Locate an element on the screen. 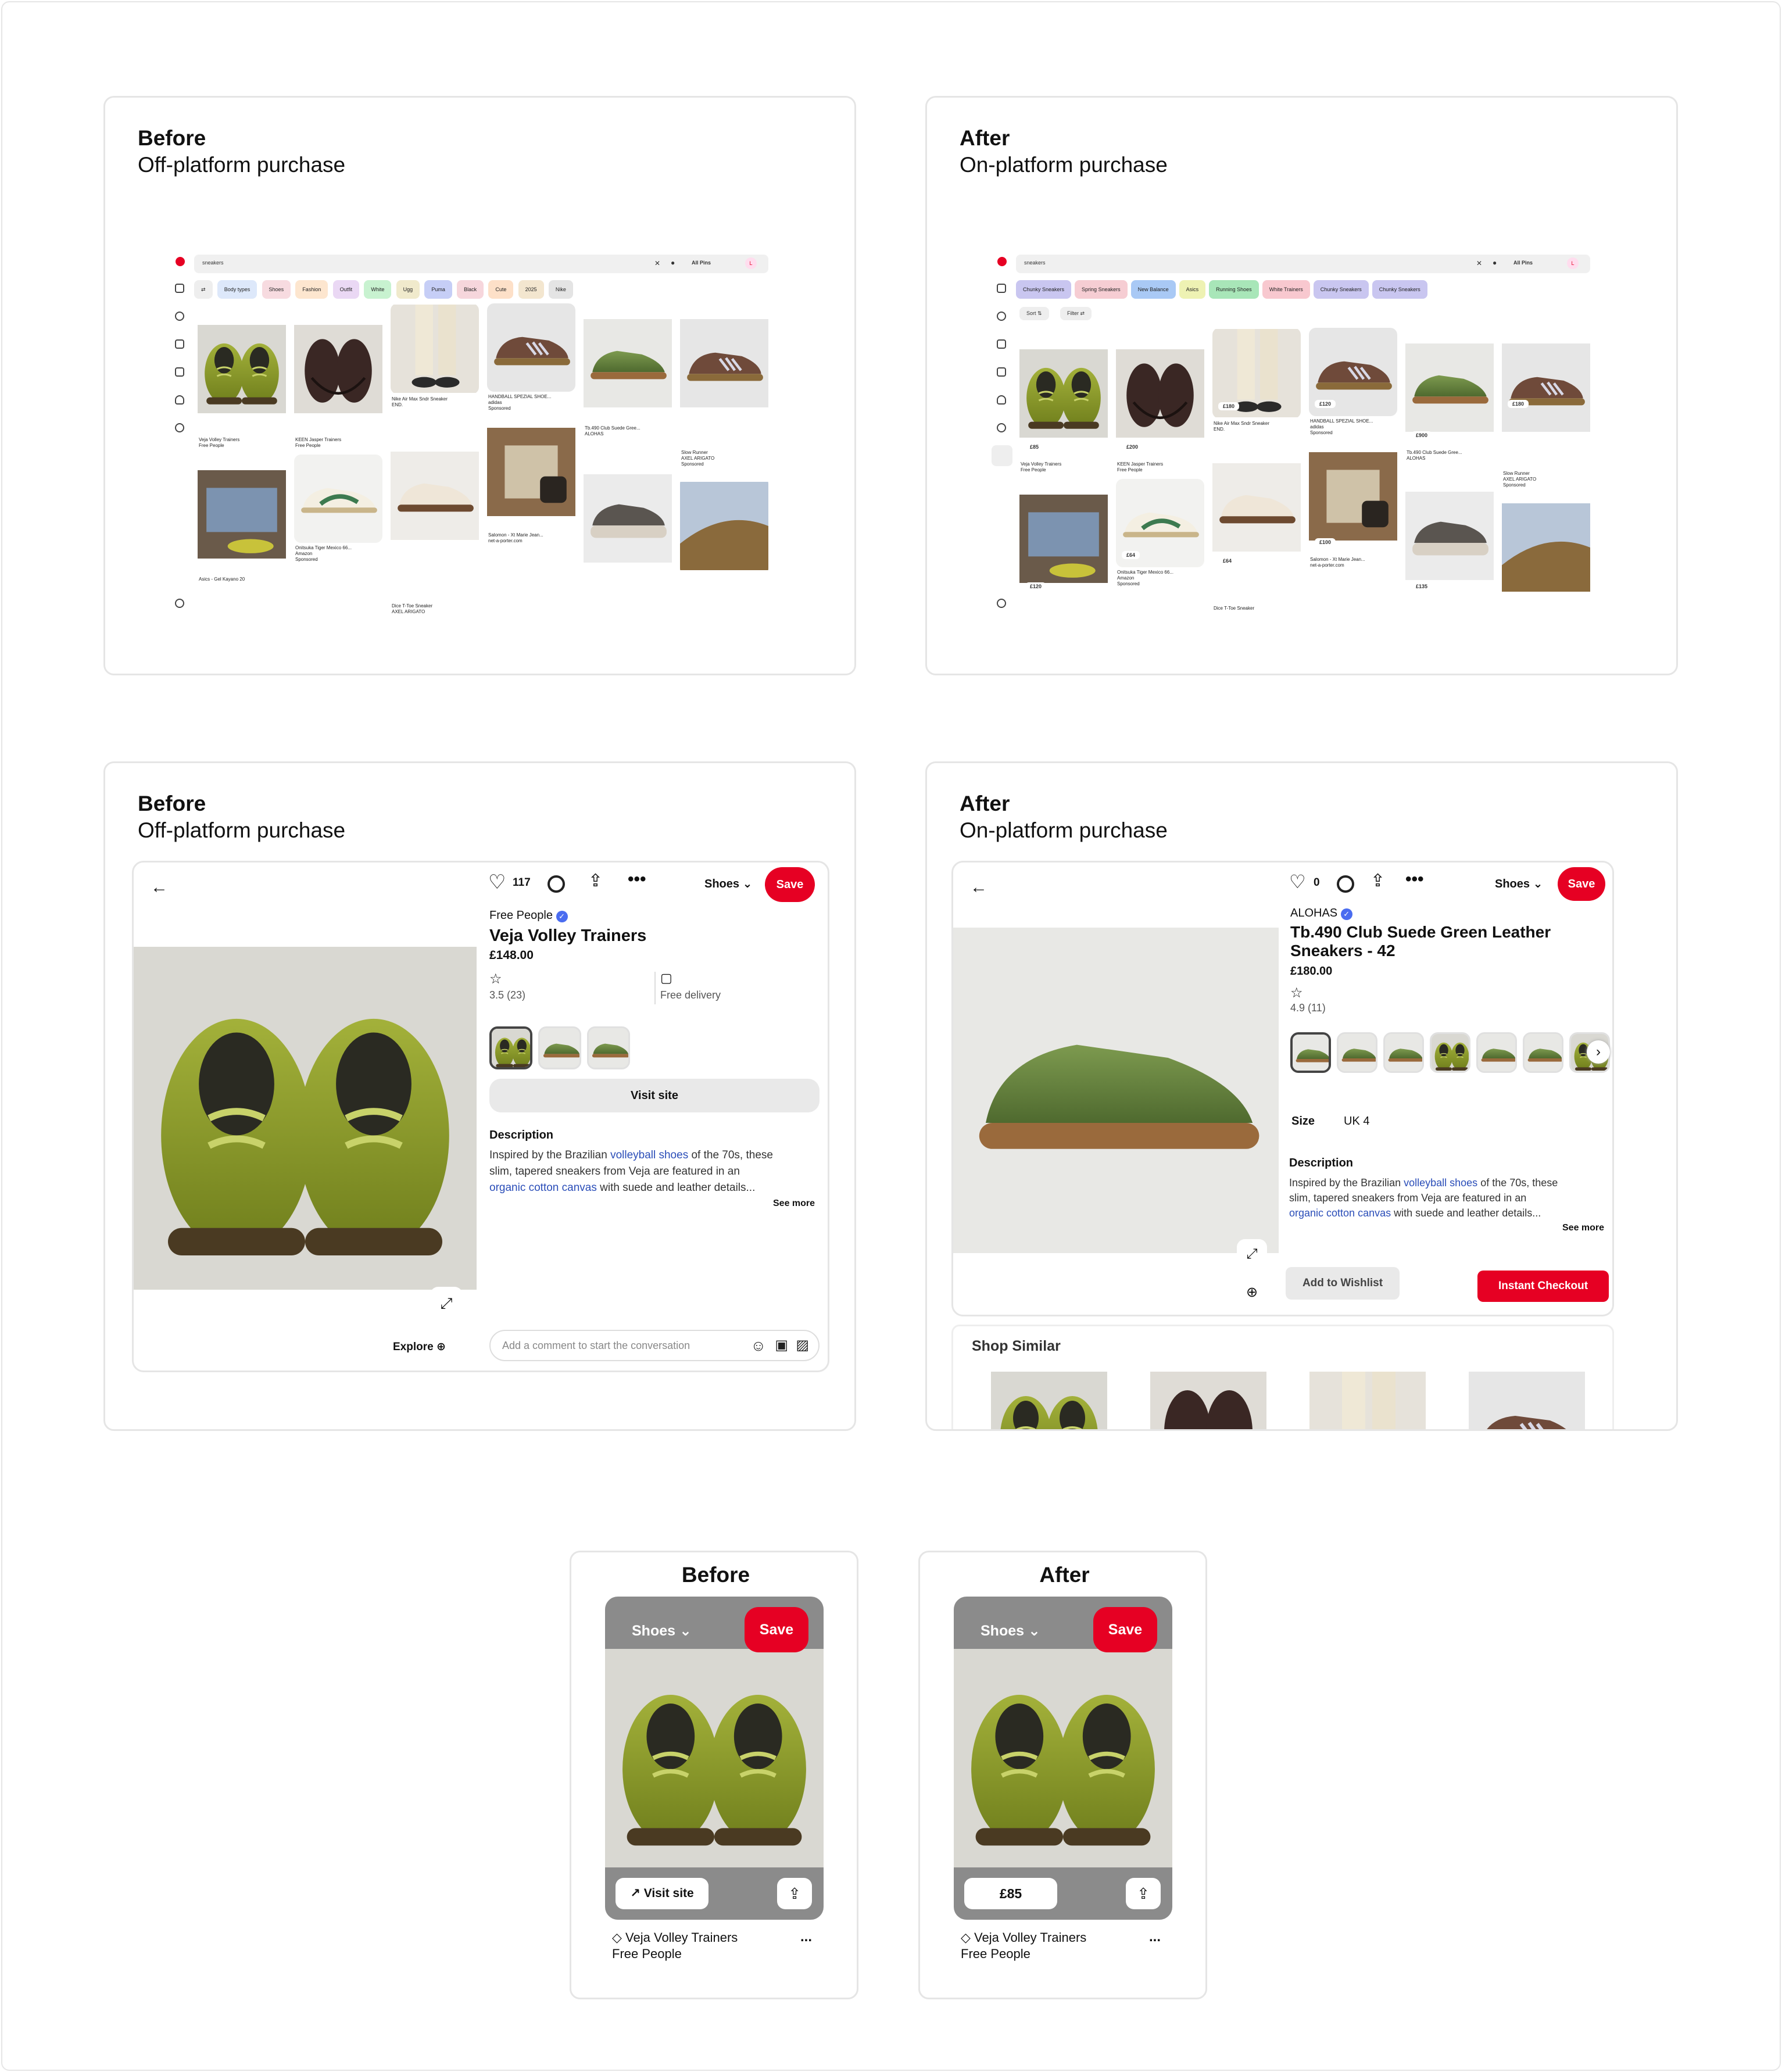 The width and height of the screenshot is (1782, 2072). pin-onitsuka is located at coordinates (338, 499).